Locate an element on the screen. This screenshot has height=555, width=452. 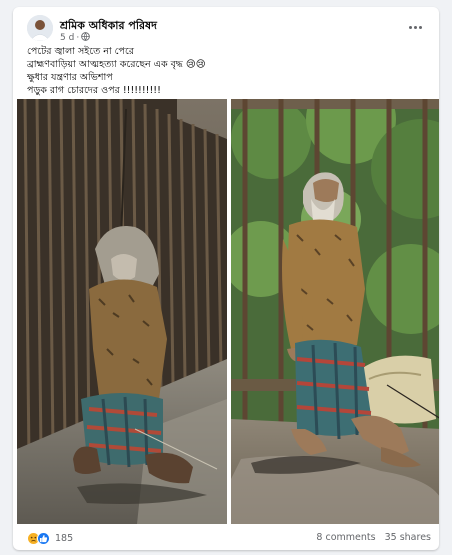
avatar-icon is located at coordinates (40, 28).